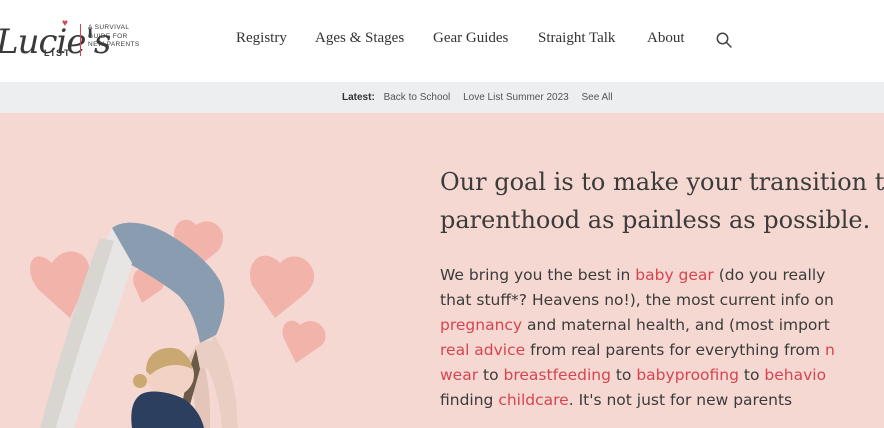  I want to click on link-cut-off: n, so click(830, 350).